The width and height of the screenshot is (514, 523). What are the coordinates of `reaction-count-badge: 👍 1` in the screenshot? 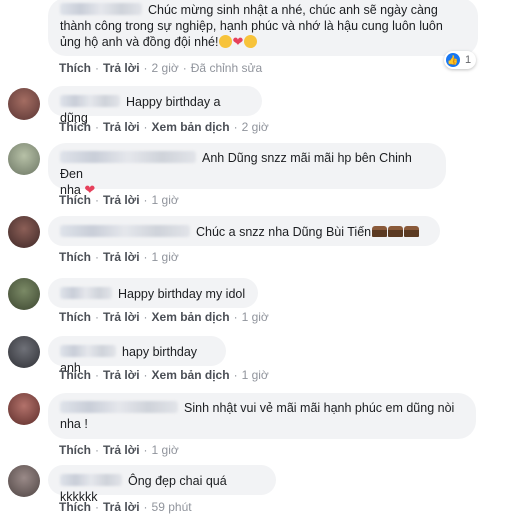 It's located at (460, 60).